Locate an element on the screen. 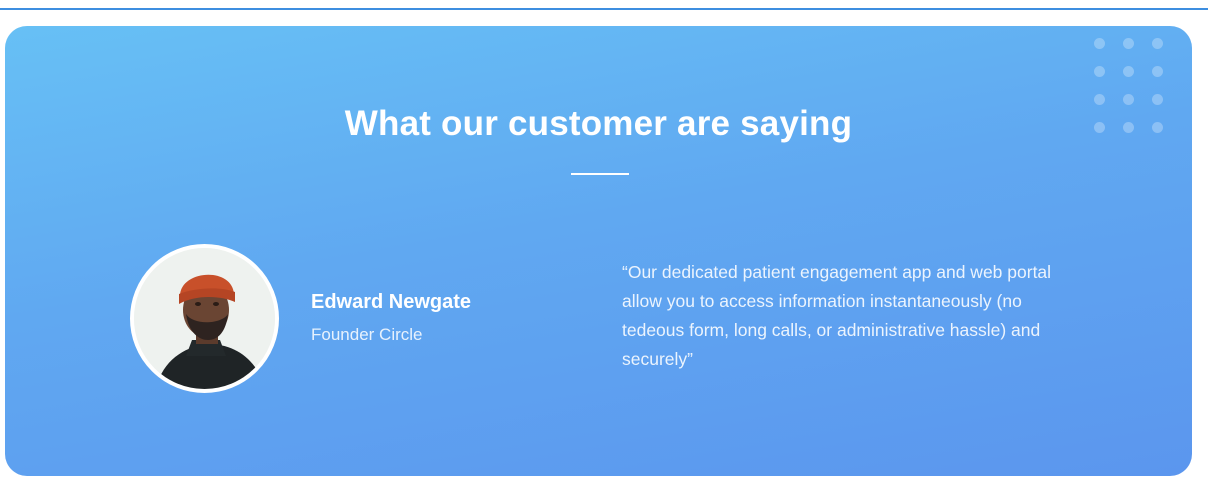  testimonial-author-name: Edward Newgate is located at coordinates (391, 302).